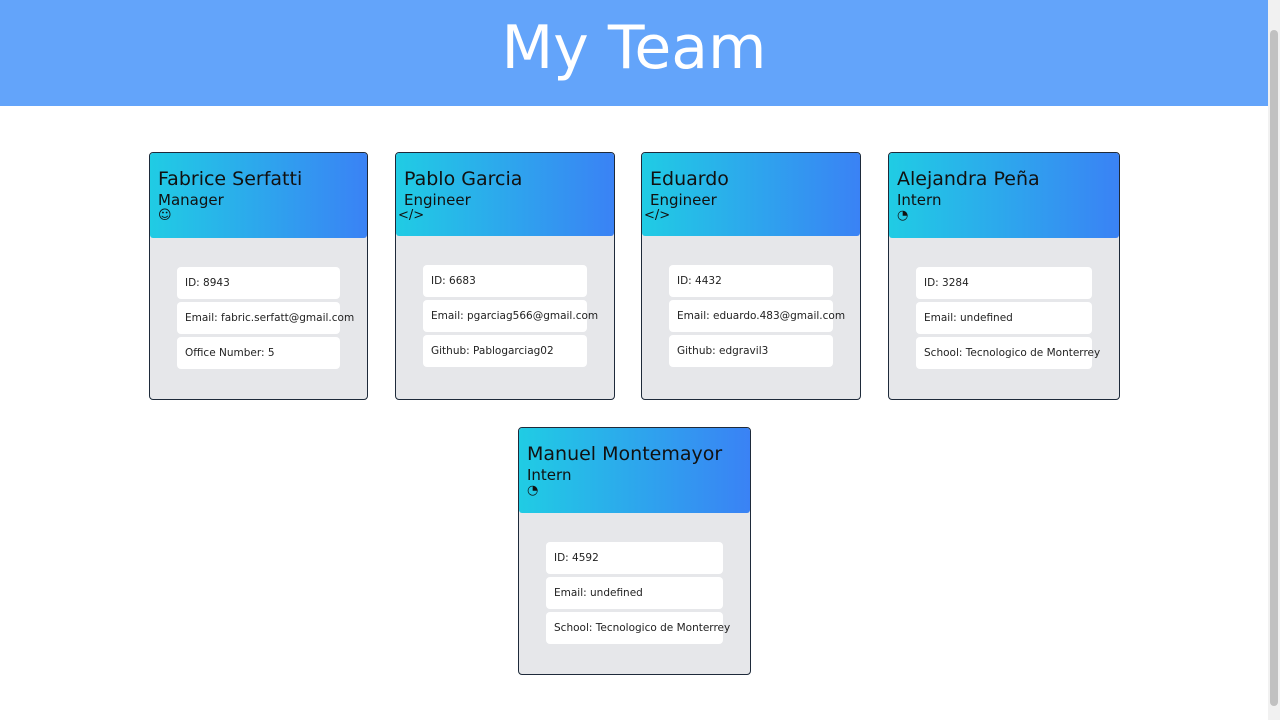 This screenshot has width=1280, height=720. What do you see at coordinates (505, 281) in the screenshot?
I see `employee-id: ID: 6683` at bounding box center [505, 281].